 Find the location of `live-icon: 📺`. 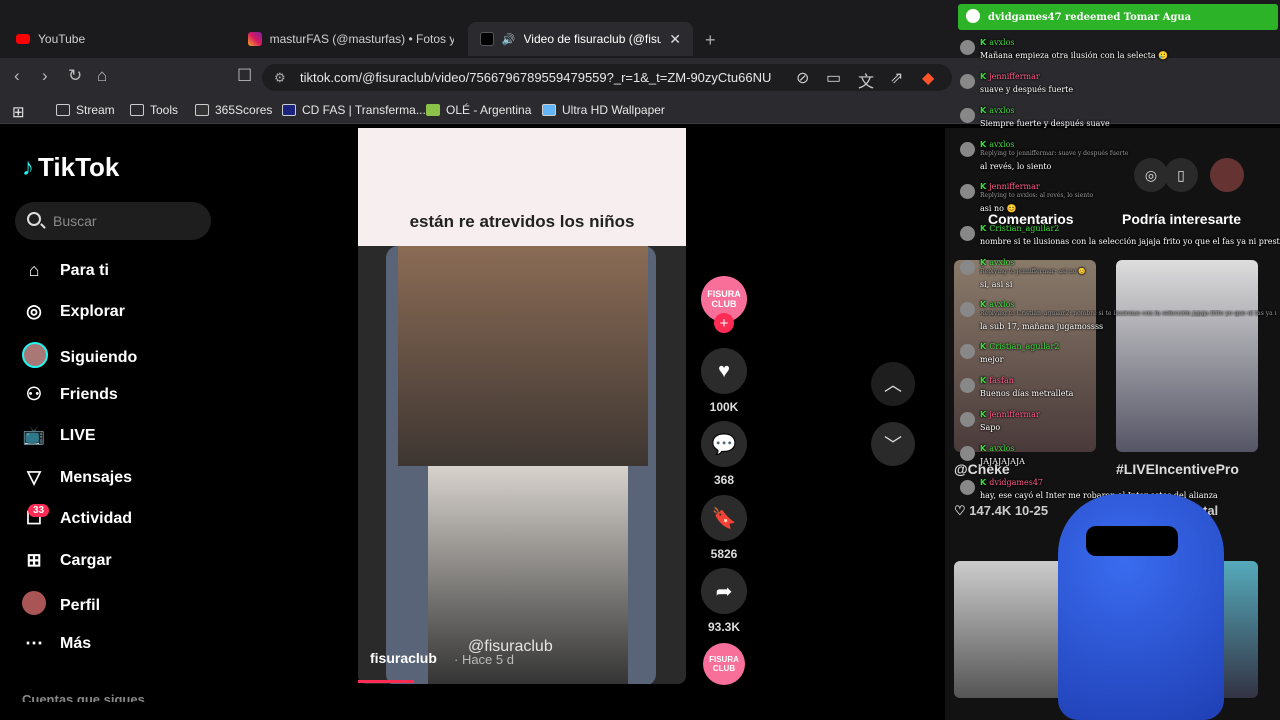

live-icon: 📺 is located at coordinates (34, 435).